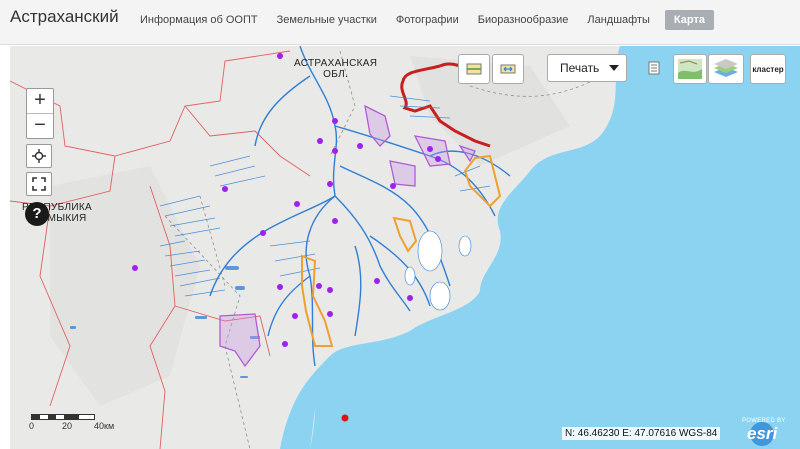  I want to click on zoom-control: + −, so click(40, 113).